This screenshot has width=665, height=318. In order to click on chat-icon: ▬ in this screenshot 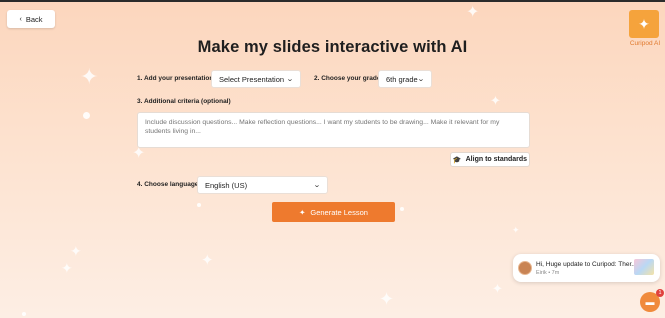, I will do `click(650, 302)`.